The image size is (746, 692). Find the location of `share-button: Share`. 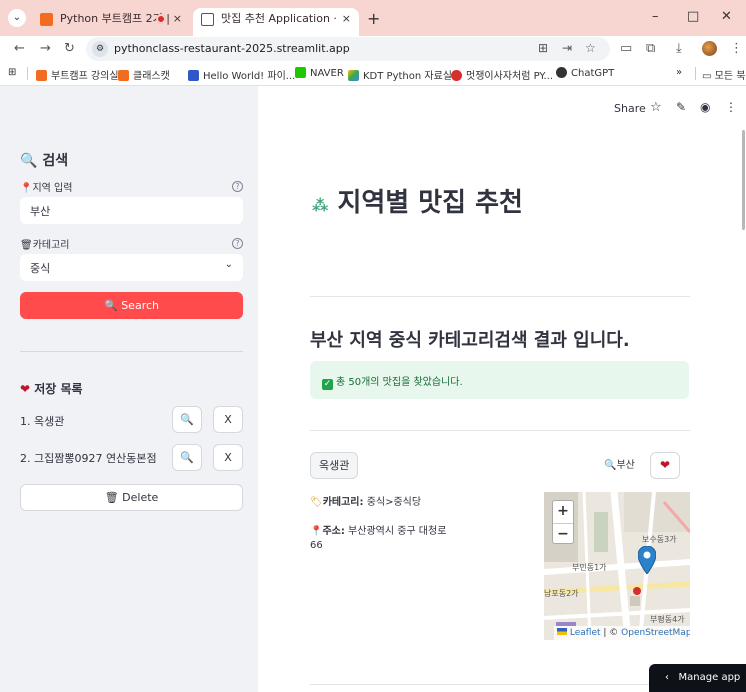

share-button: Share is located at coordinates (630, 108).